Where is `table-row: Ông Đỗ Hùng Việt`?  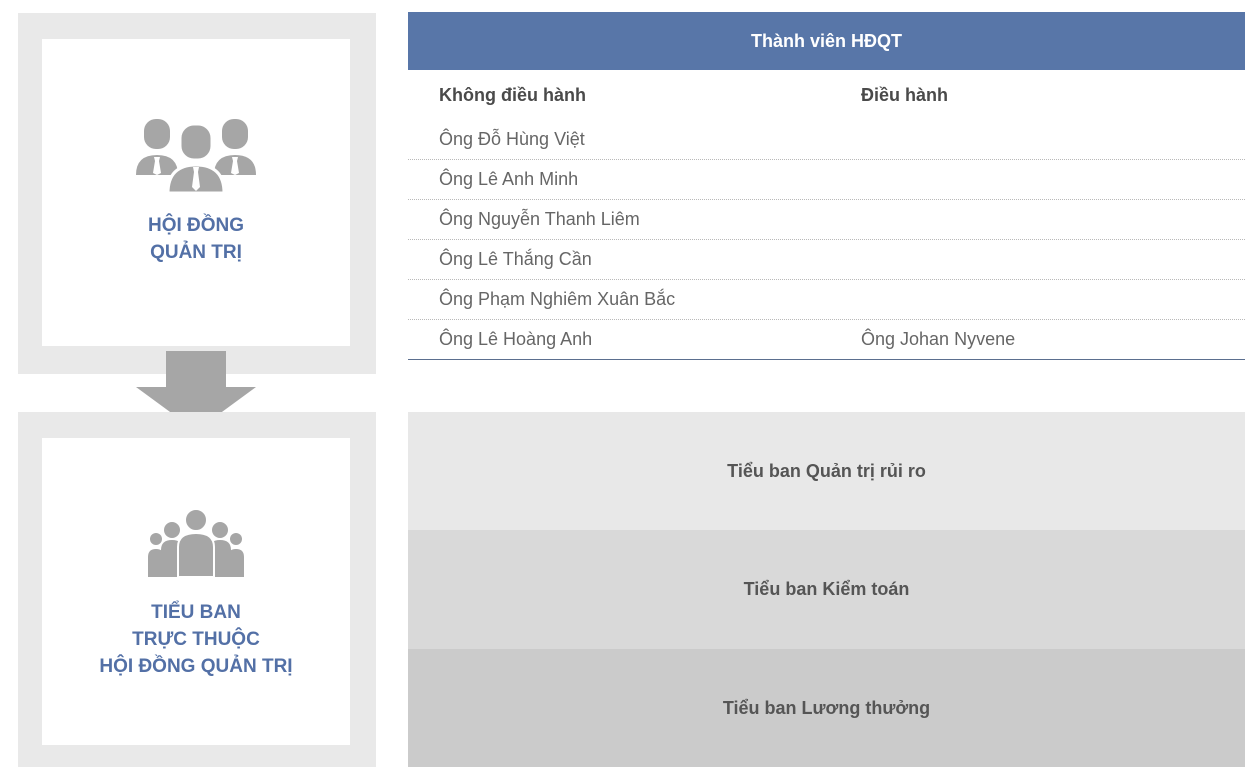 table-row: Ông Đỗ Hùng Việt is located at coordinates (826, 140).